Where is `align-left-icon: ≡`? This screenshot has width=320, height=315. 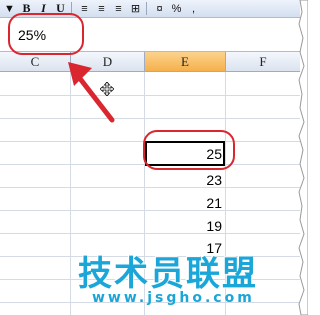 align-left-icon: ≡ is located at coordinates (84, 8).